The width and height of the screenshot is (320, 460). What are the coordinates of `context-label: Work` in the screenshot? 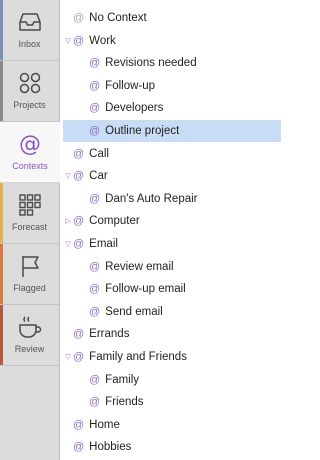 It's located at (102, 40).